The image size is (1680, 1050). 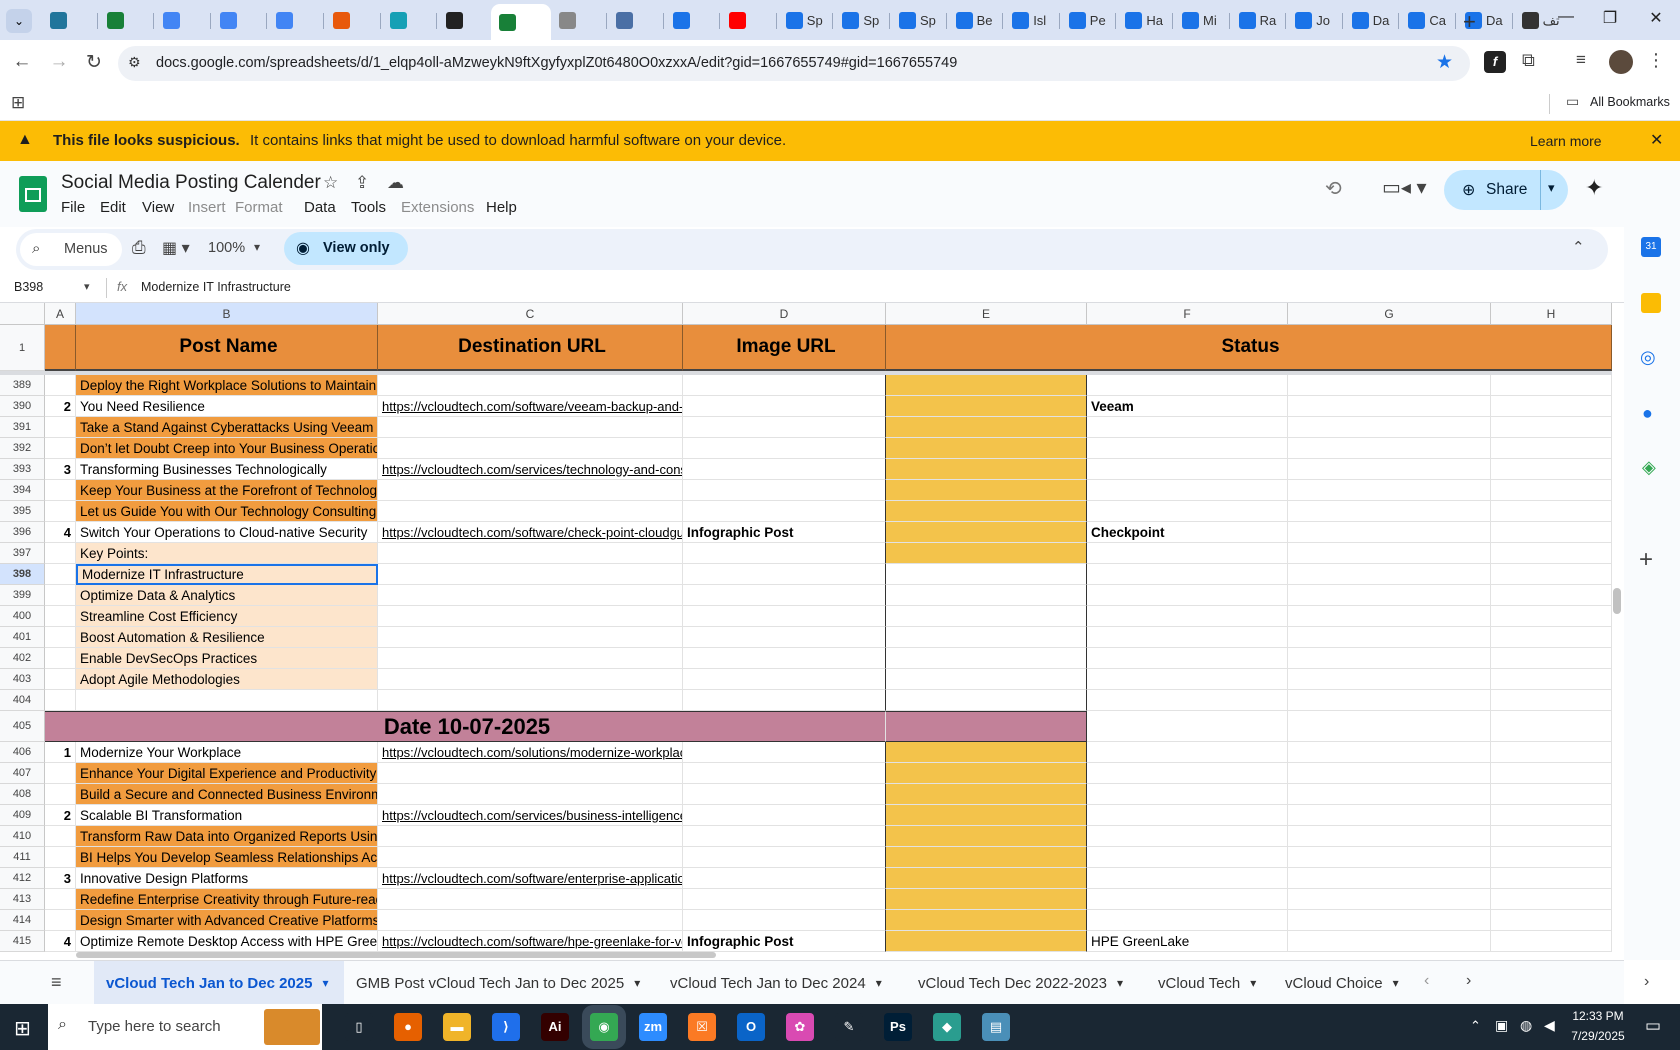 I want to click on header-status: Status, so click(x=1249, y=348).